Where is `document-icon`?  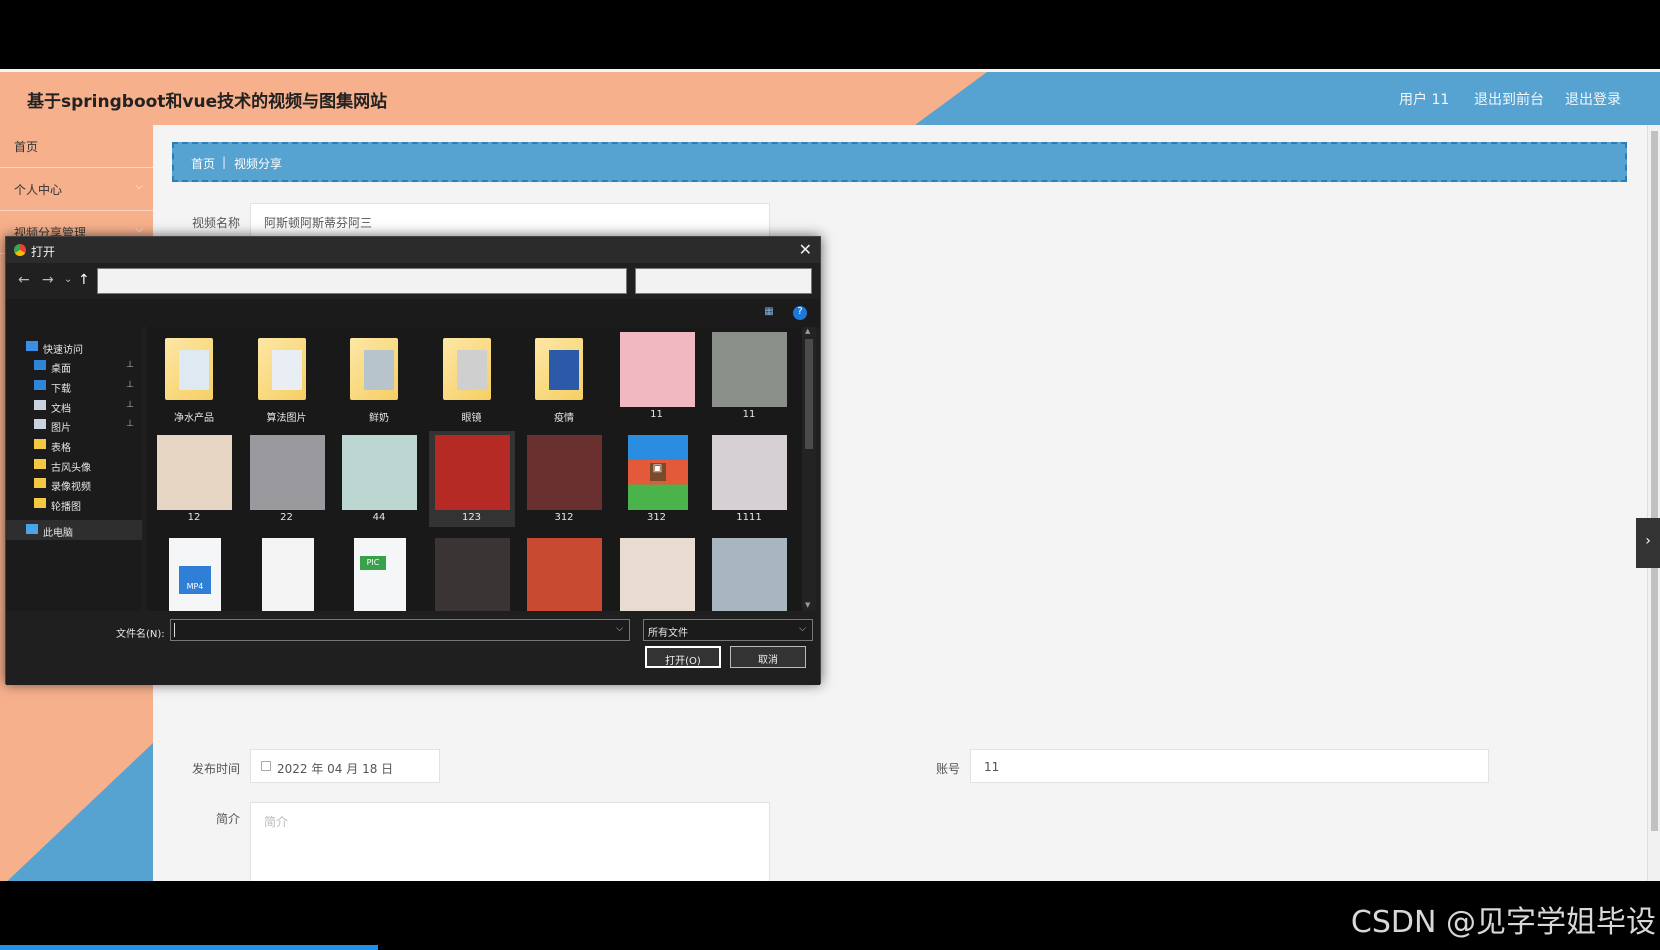 document-icon is located at coordinates (40, 405).